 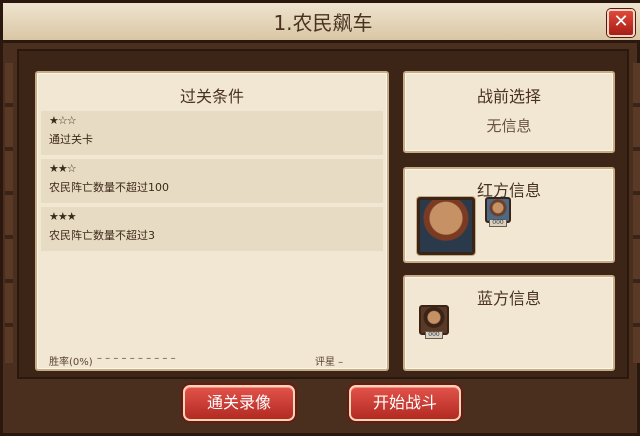 I want to click on prebattle-panel: 战前选择 无信息, so click(x=509, y=112).